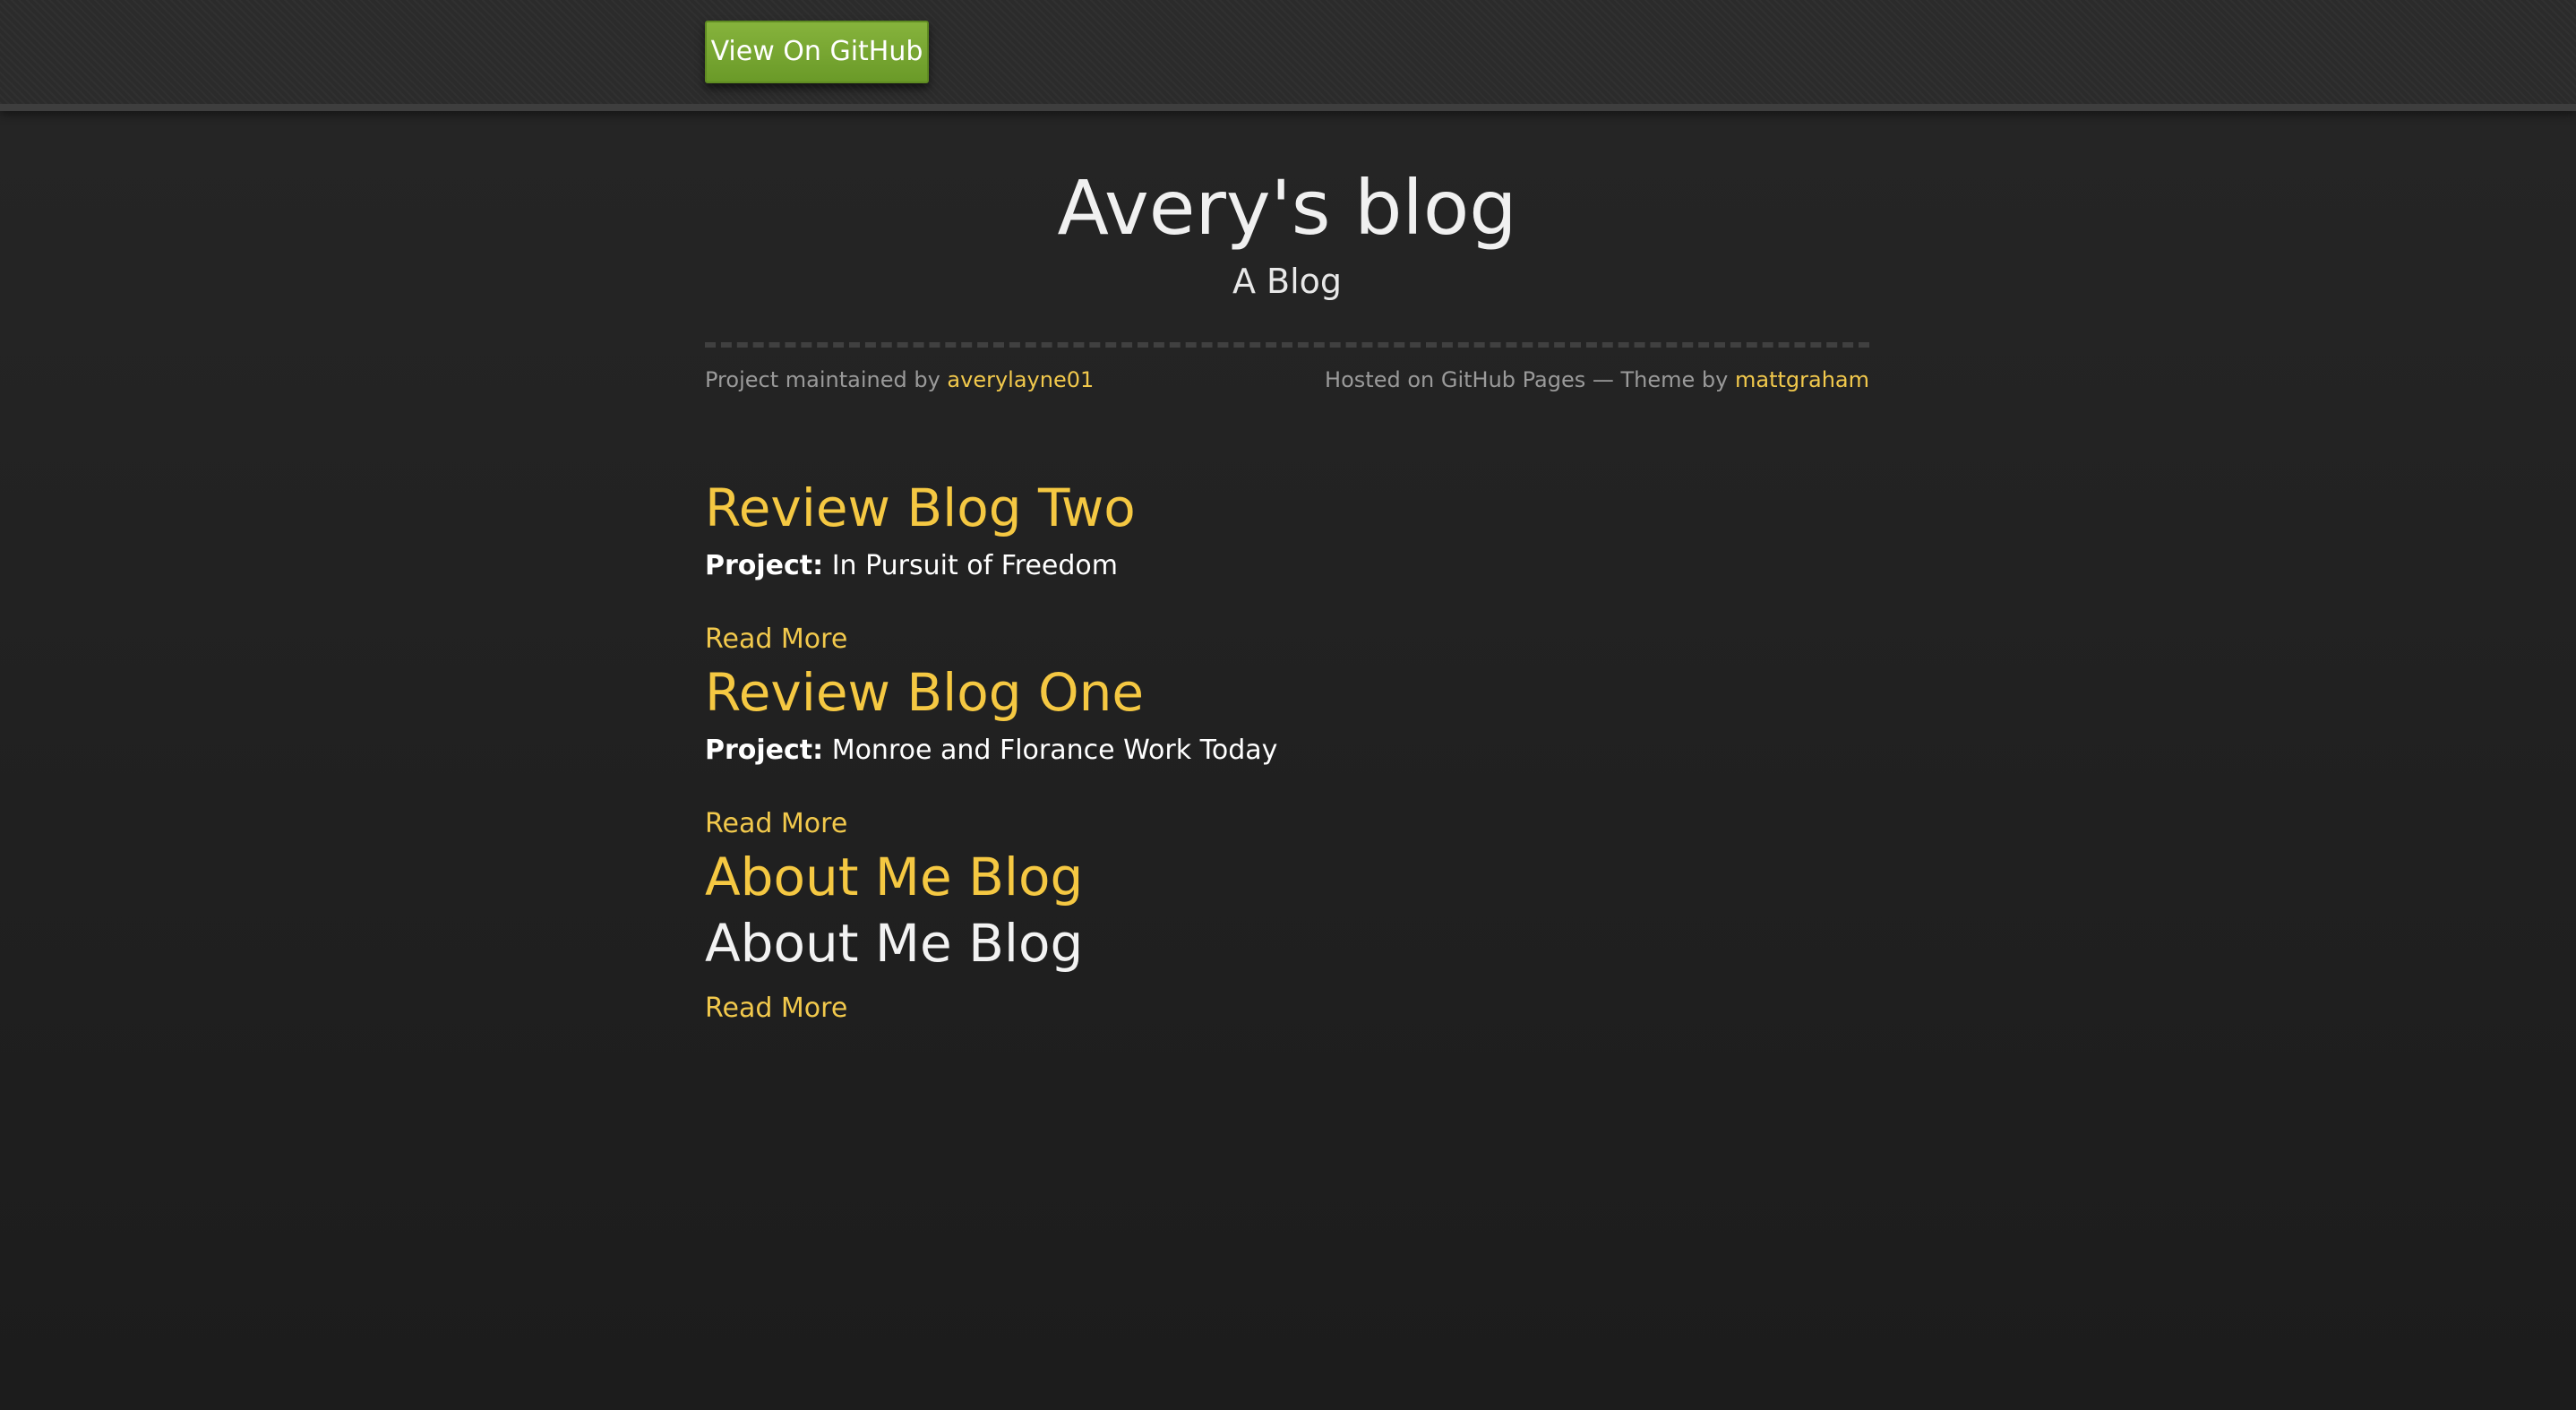  I want to click on post-project: Project: Monroe and Florance Work Today, so click(991, 751).